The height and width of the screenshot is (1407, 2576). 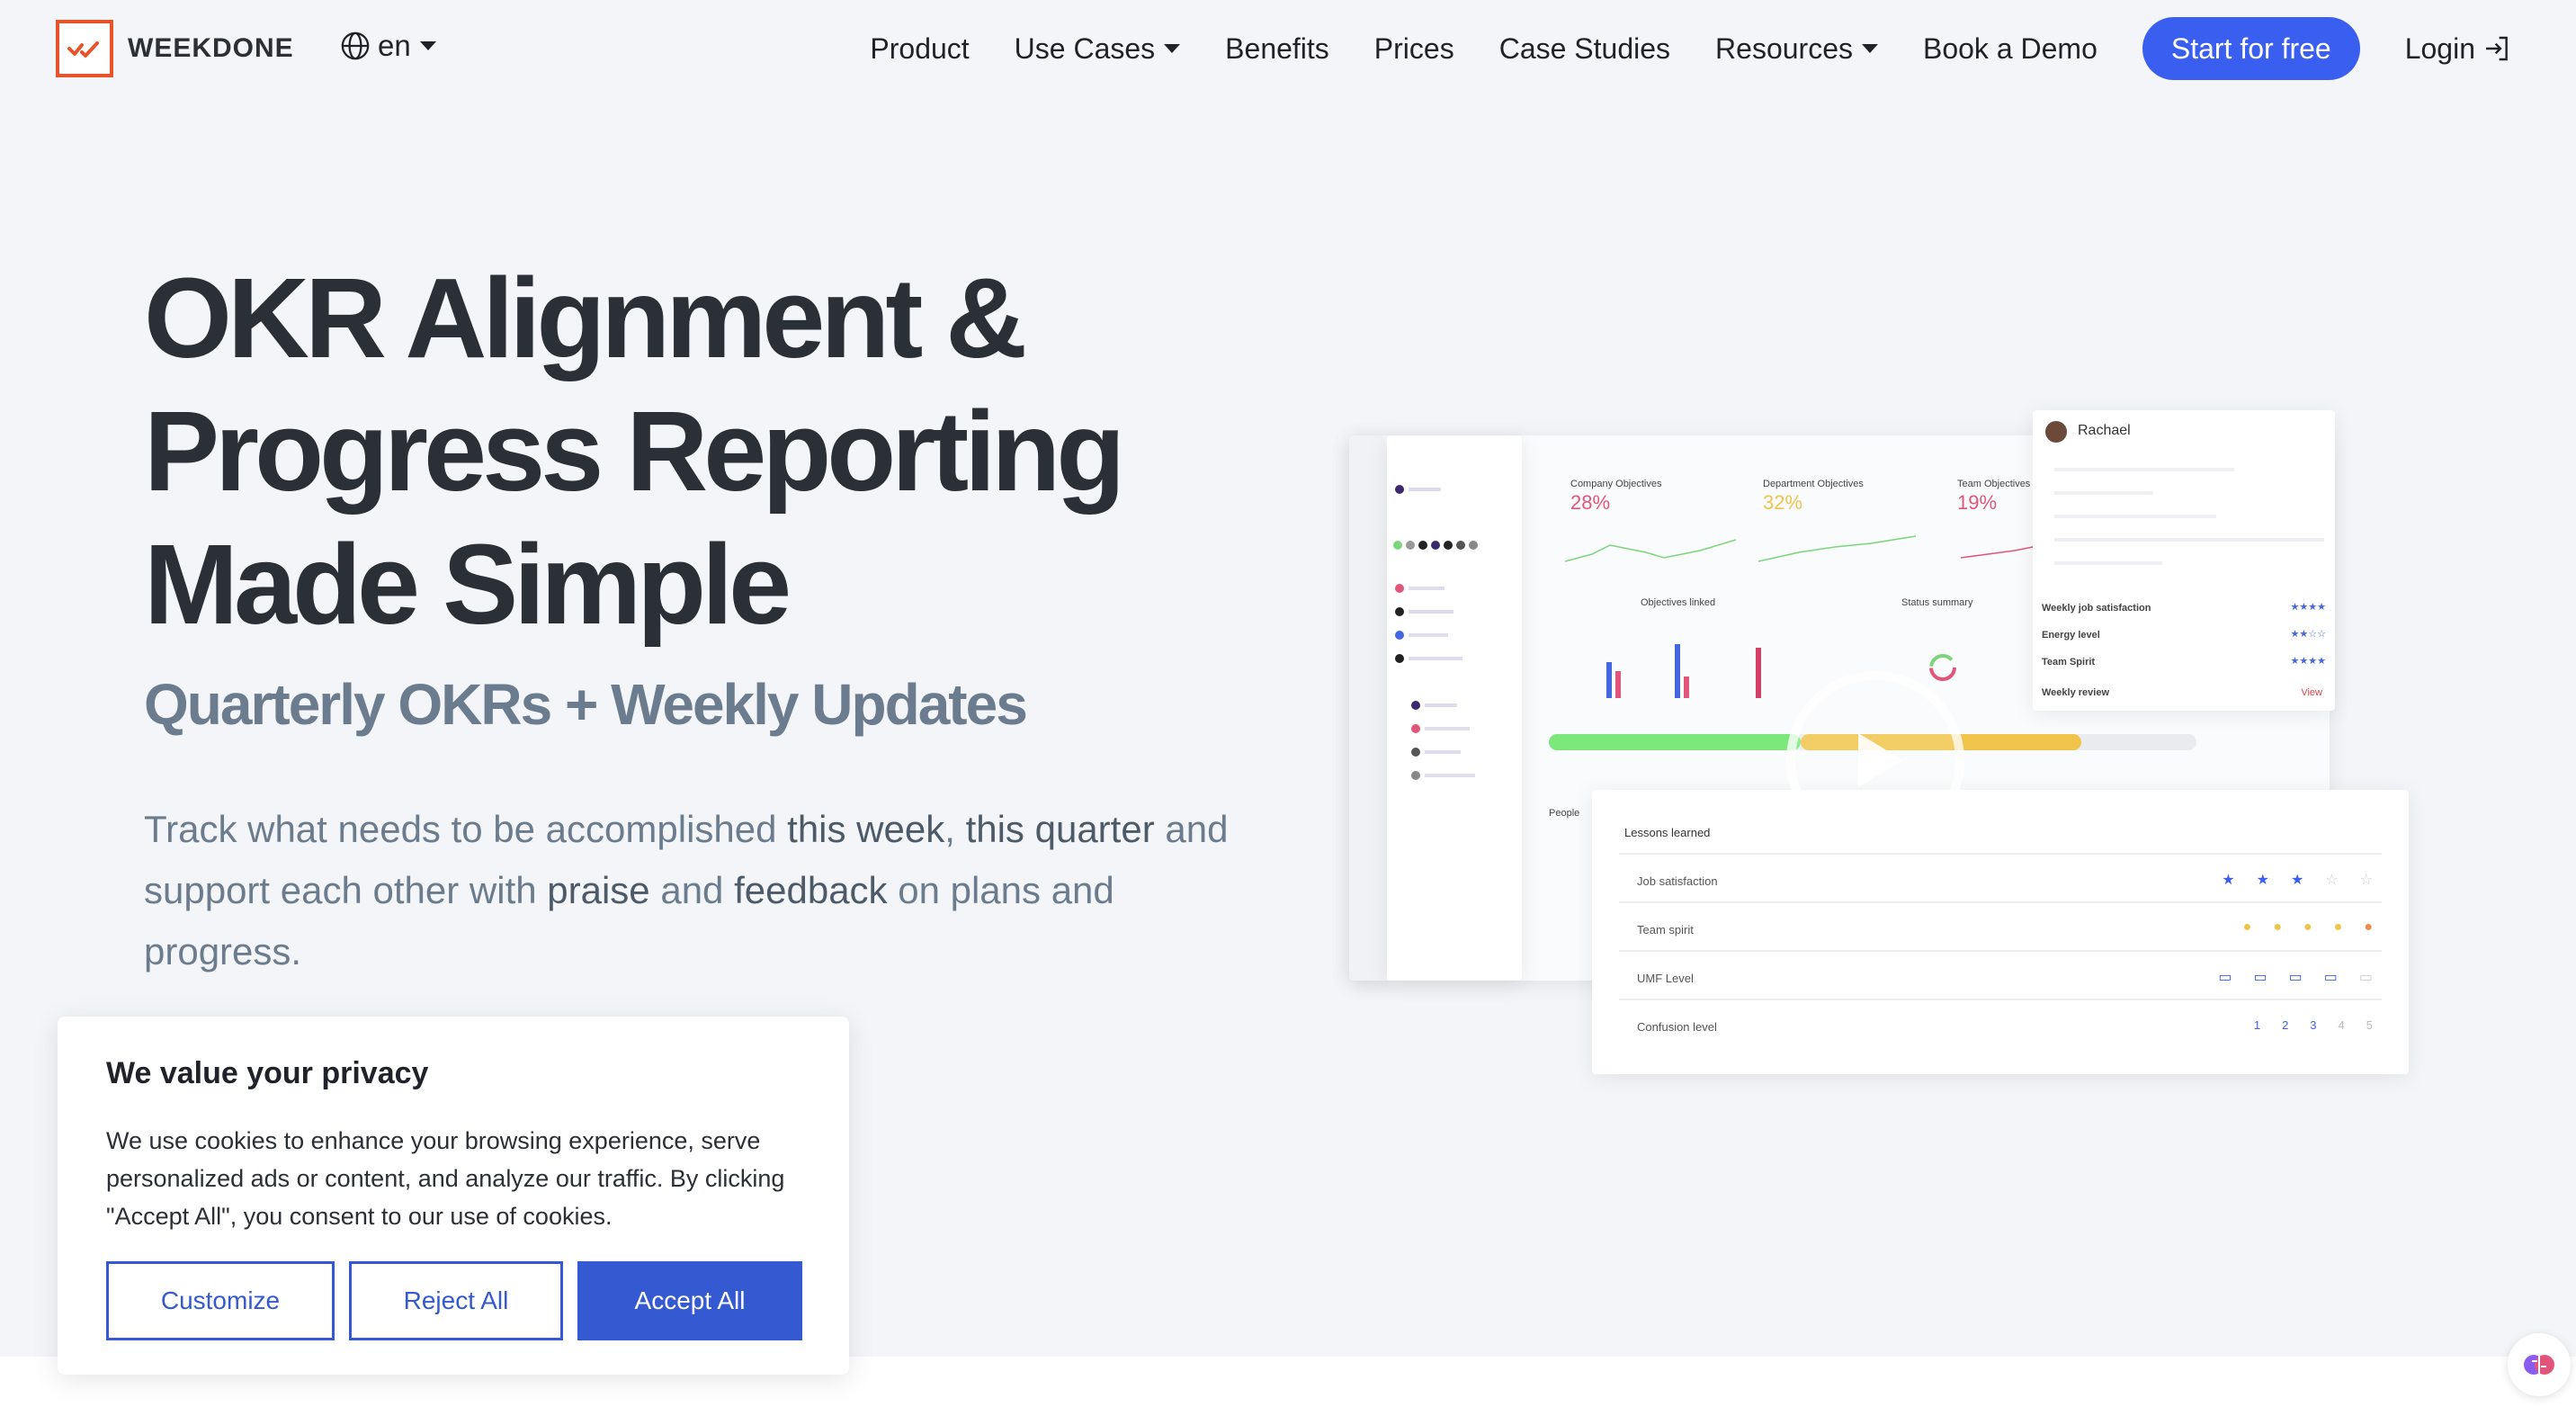 What do you see at coordinates (2069, 663) in the screenshot?
I see `team-spirit-label: Team Spirit` at bounding box center [2069, 663].